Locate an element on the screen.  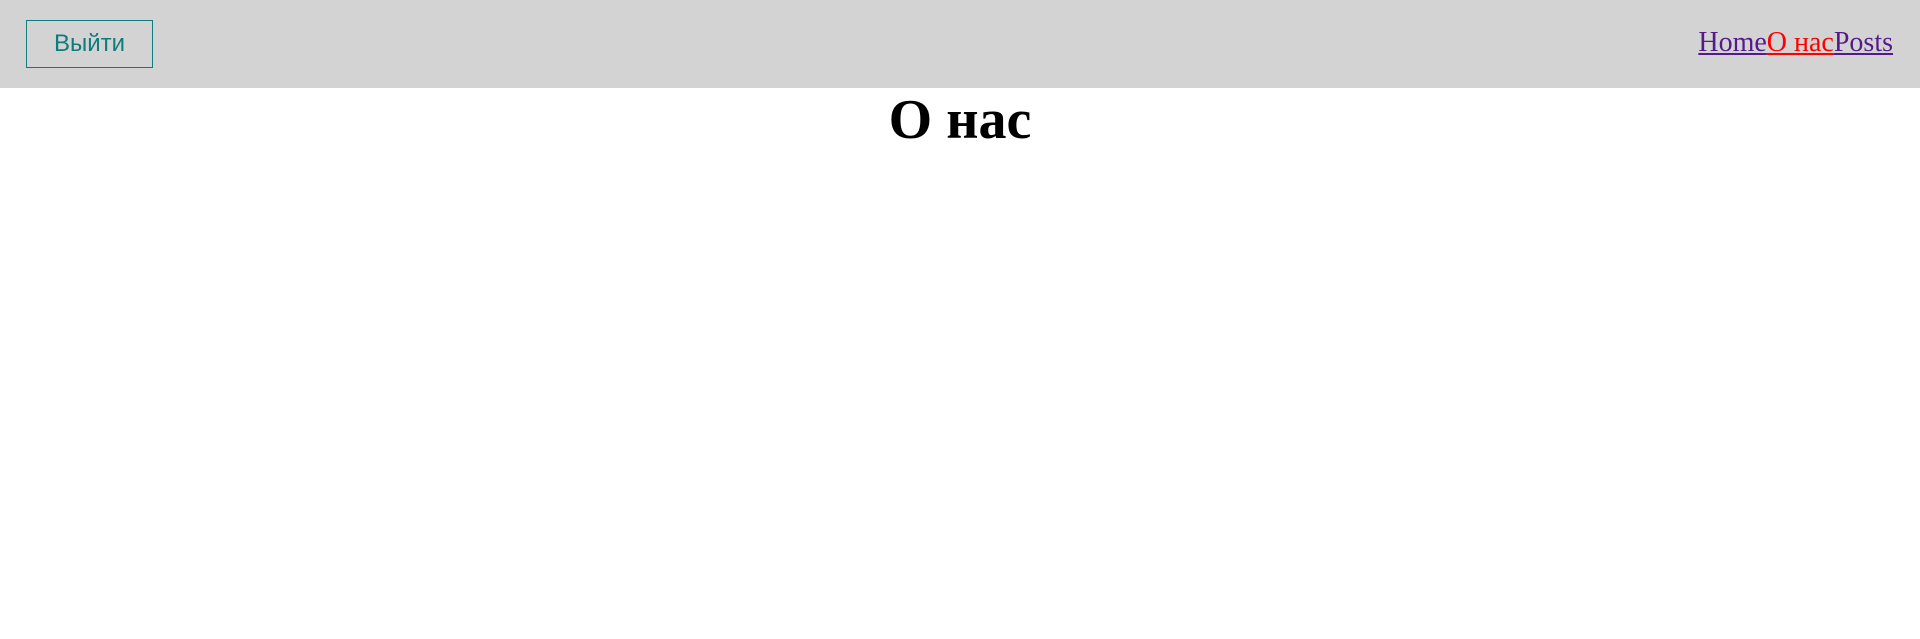
logout-button: Выйти is located at coordinates (89, 44).